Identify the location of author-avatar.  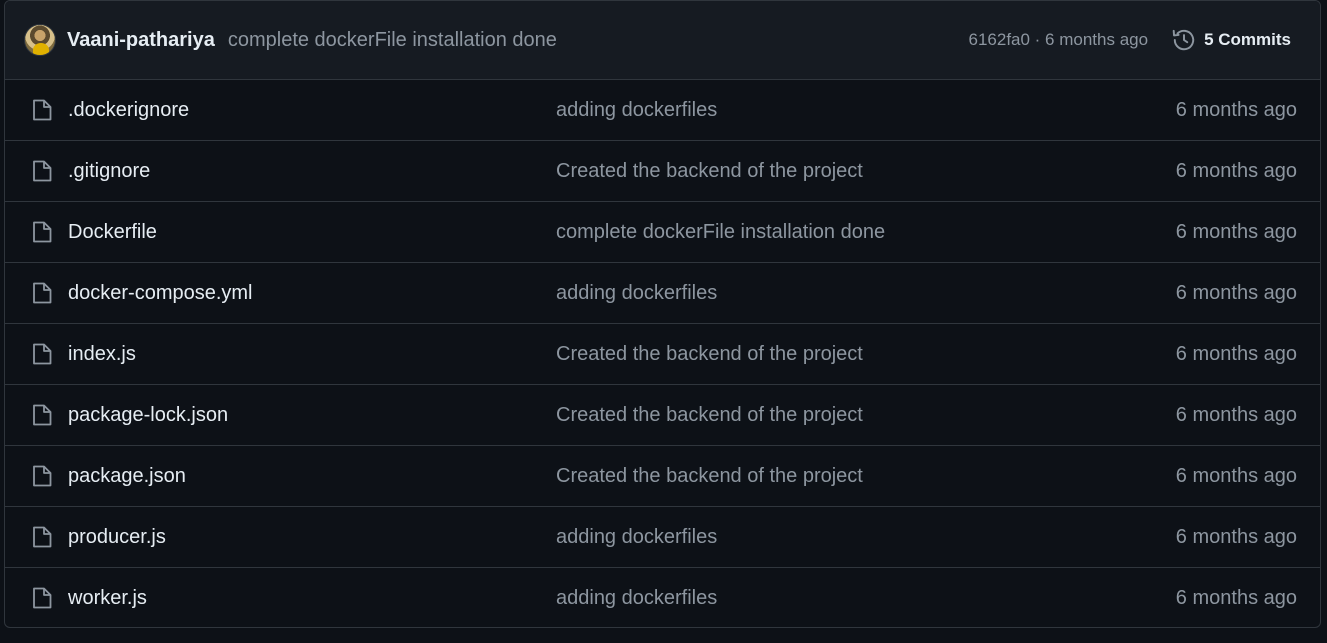
(40, 40).